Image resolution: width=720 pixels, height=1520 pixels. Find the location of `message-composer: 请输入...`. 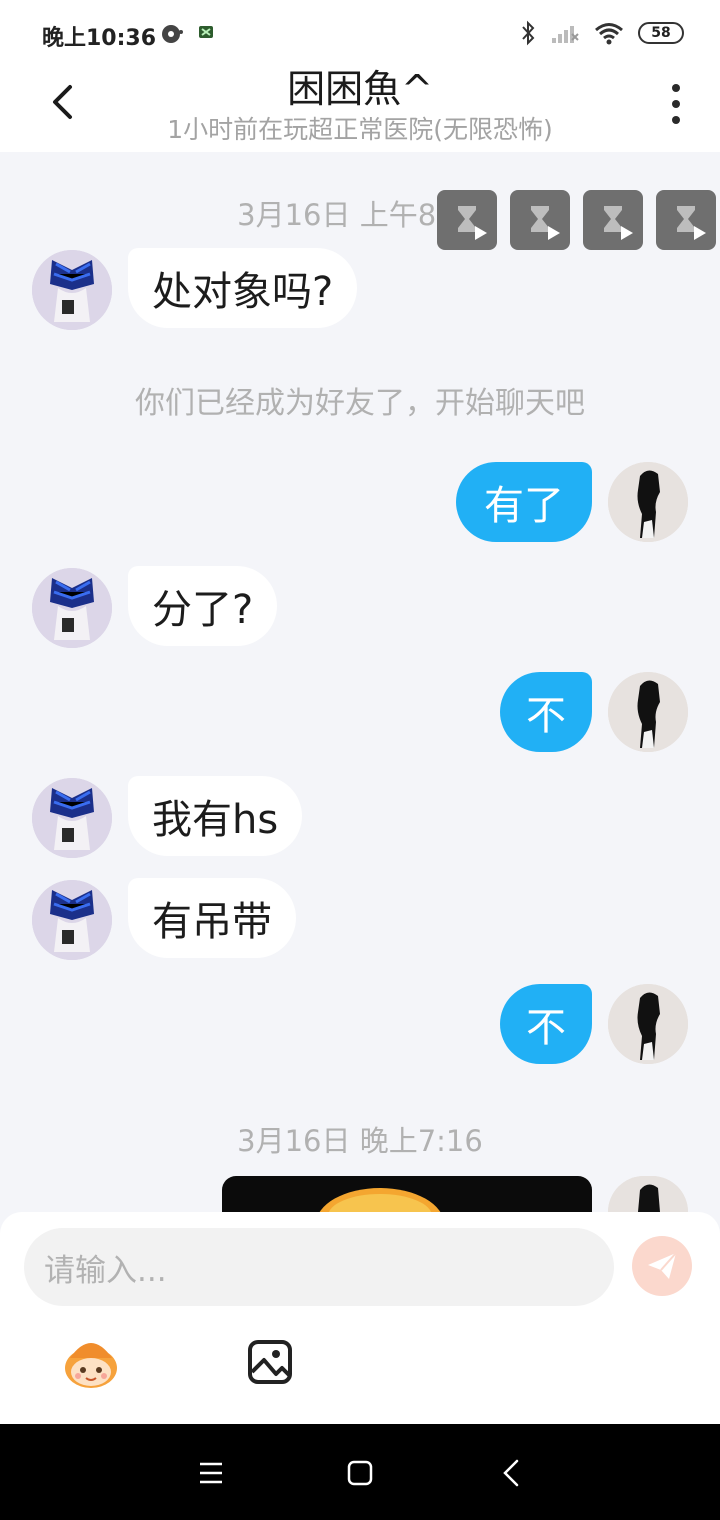

message-composer: 请输入... is located at coordinates (360, 1318).